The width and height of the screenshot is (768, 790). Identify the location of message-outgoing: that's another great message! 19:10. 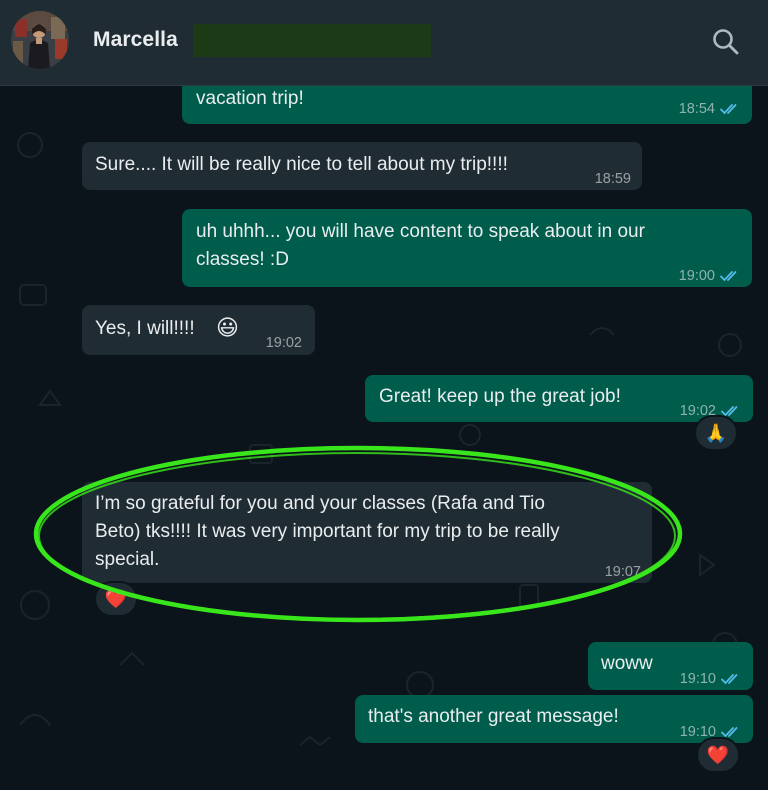
(554, 719).